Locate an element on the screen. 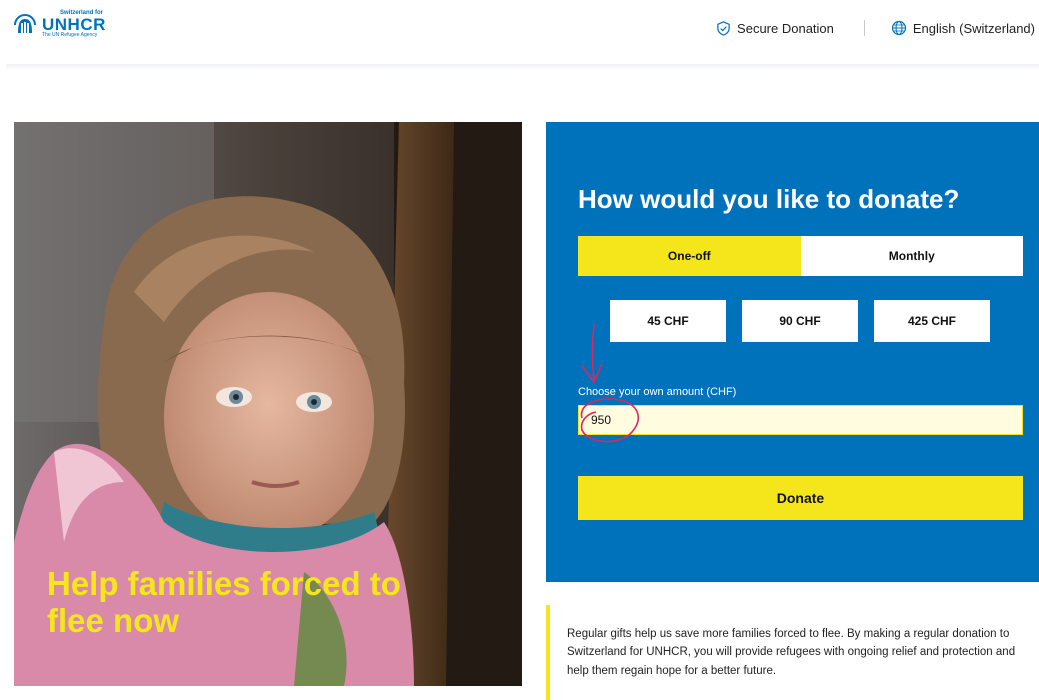 The width and height of the screenshot is (1039, 700). one-off-button: One-off is located at coordinates (689, 256).